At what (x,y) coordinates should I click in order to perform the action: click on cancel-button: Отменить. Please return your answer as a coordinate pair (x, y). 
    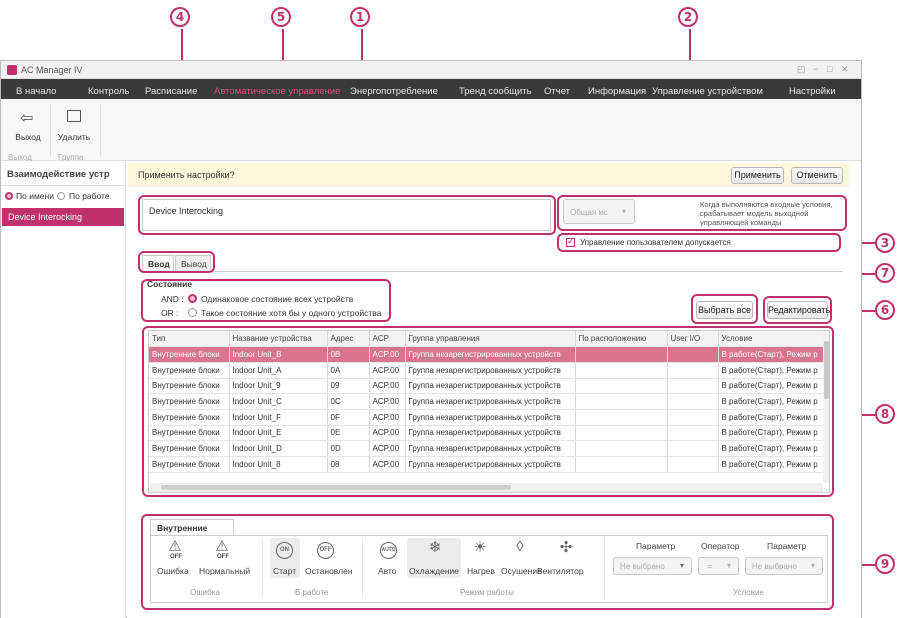
    Looking at the image, I should click on (817, 175).